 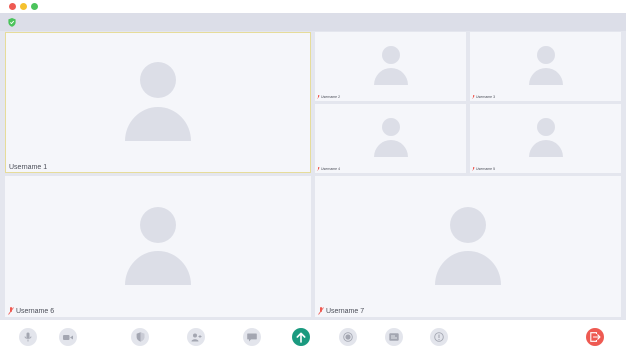 I want to click on participant-name: Username 5, so click(x=483, y=169).